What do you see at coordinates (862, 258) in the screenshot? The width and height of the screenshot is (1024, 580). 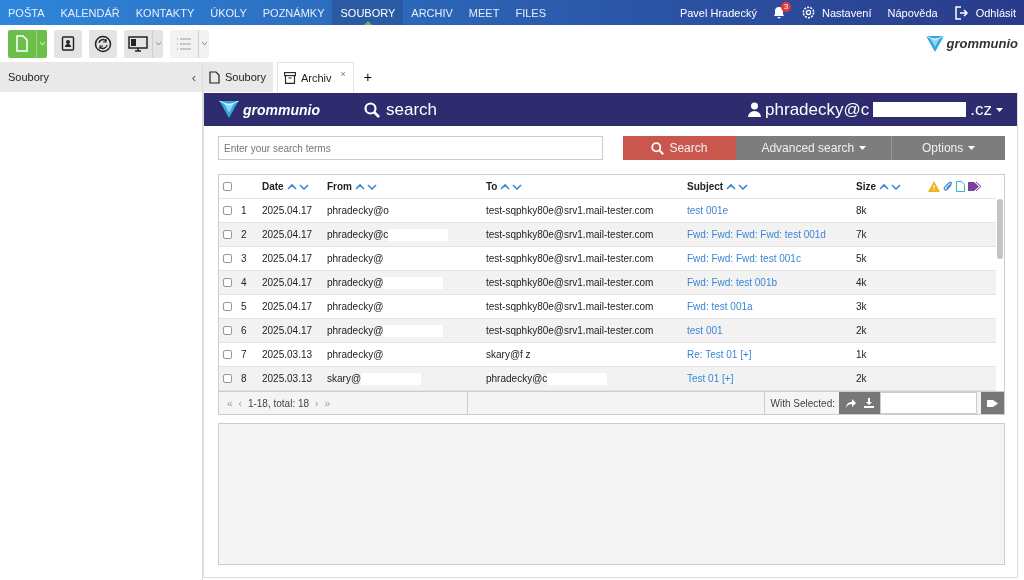 I see `size-cell-text: 5k` at bounding box center [862, 258].